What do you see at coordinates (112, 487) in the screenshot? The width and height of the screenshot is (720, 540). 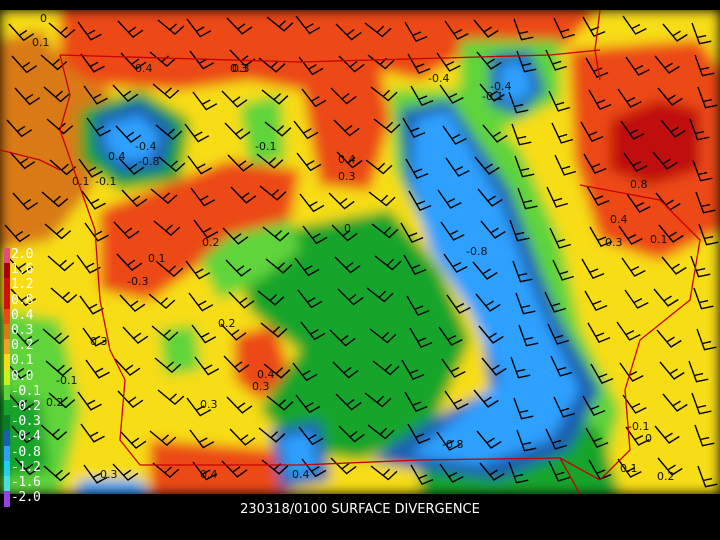 I see `region-bottom-left-low` at bounding box center [112, 487].